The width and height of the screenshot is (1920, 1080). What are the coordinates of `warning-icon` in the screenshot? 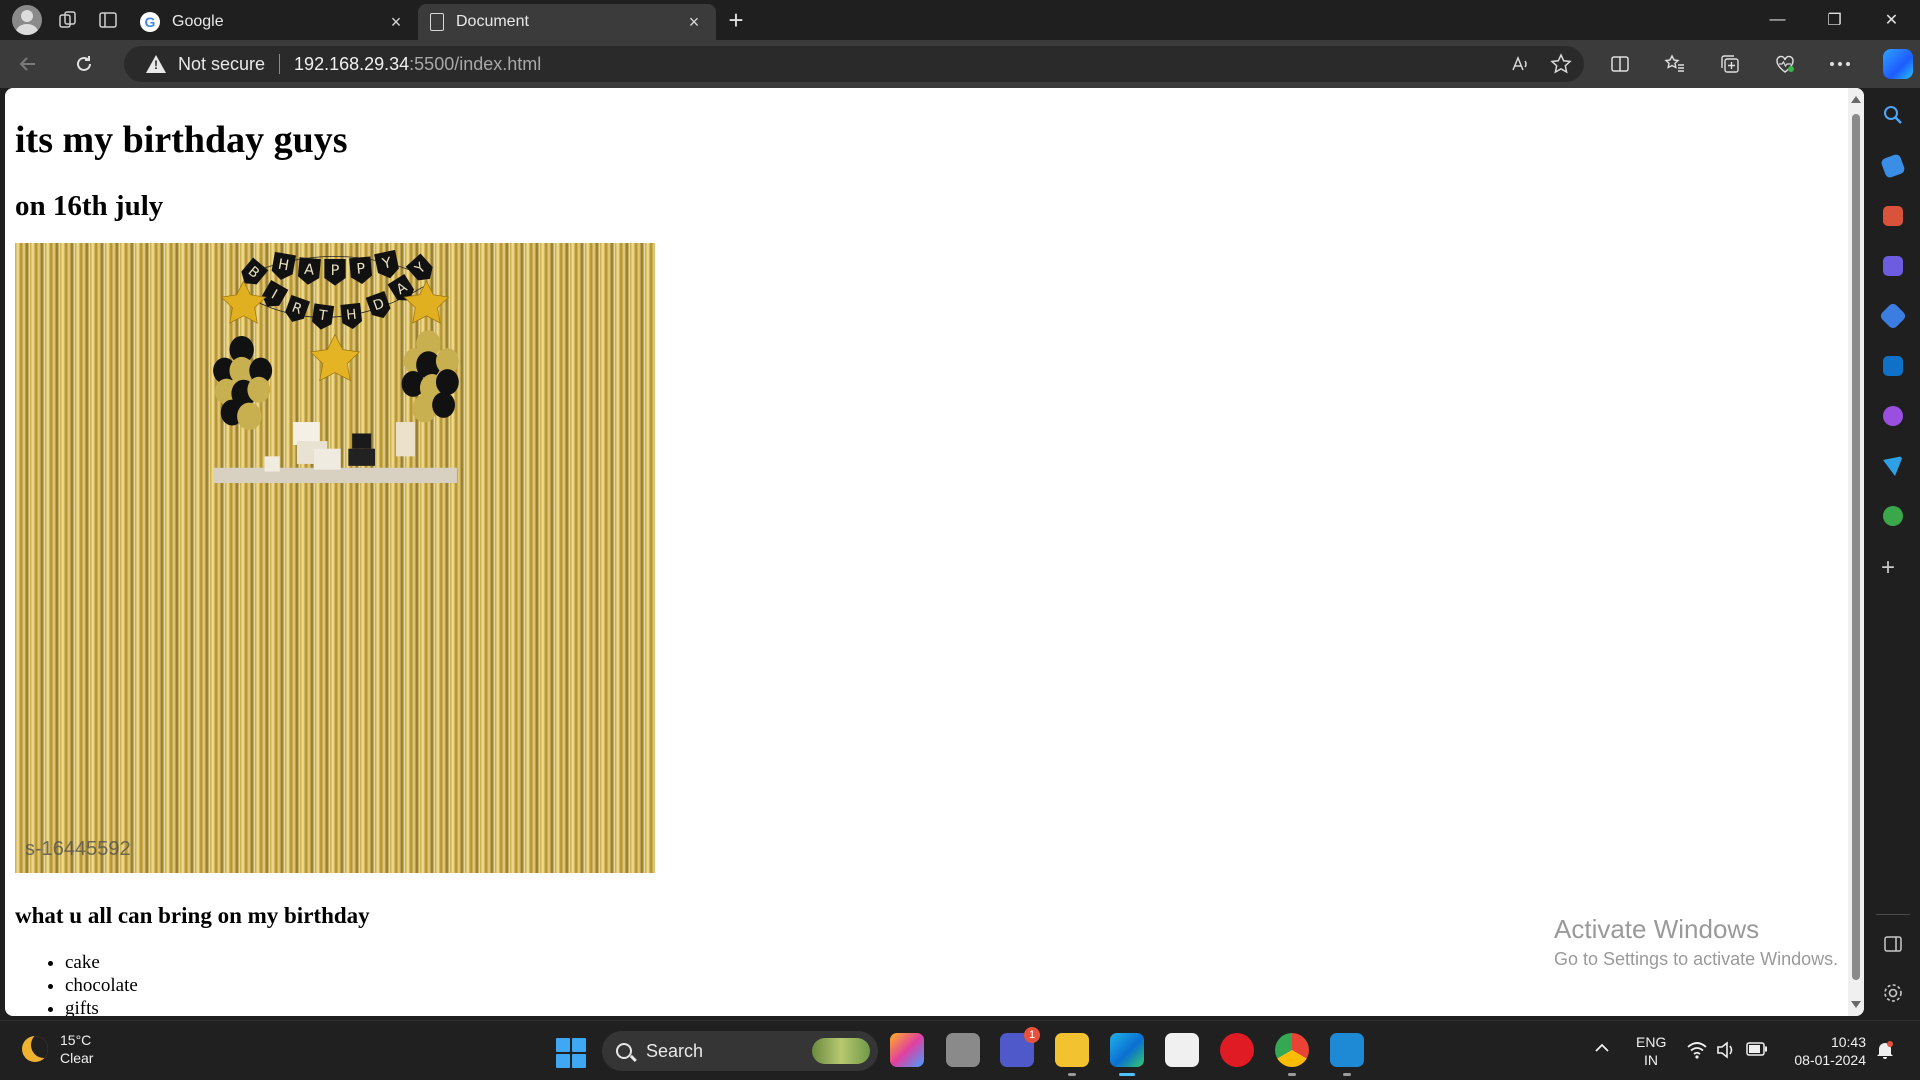 It's located at (156, 64).